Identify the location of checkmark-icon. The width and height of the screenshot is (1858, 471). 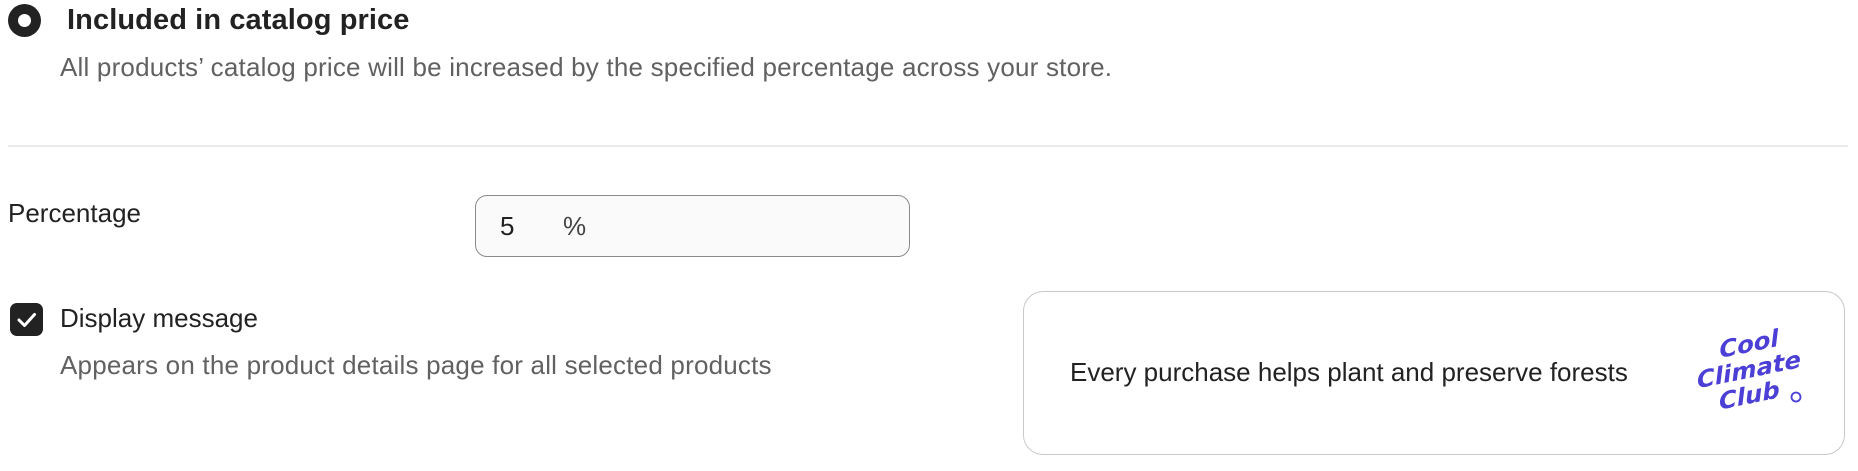
(26, 320).